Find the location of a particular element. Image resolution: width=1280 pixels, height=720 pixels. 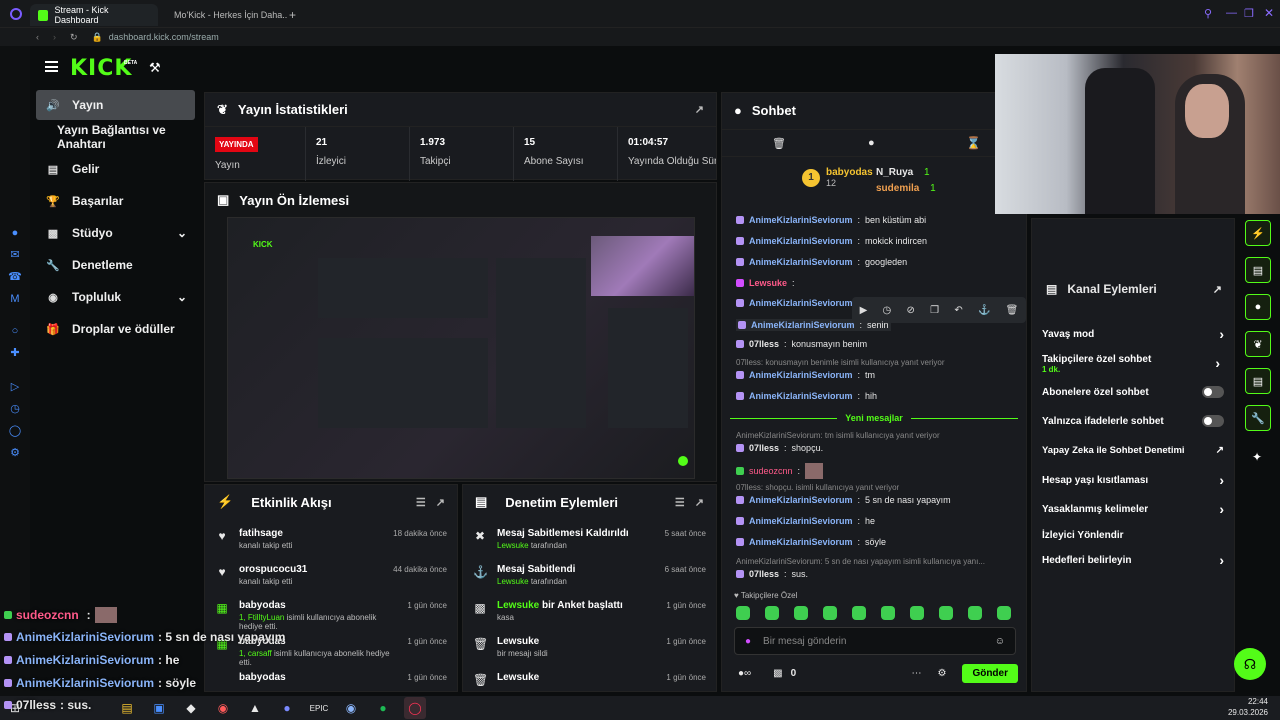

tab-kick-dashboard: Stream - Kick Dashboard is located at coordinates (94, 15).